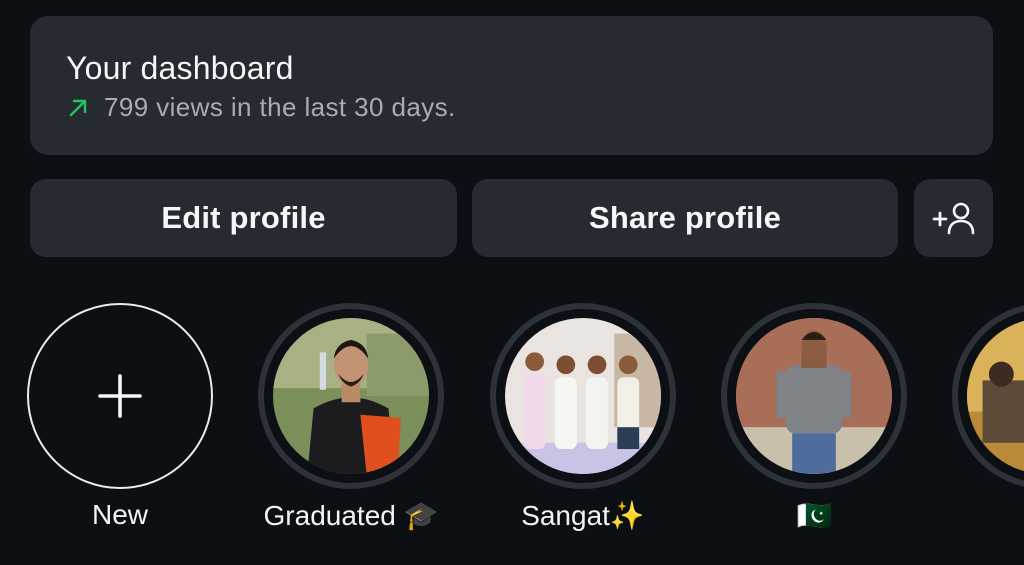  Describe the element at coordinates (119, 514) in the screenshot. I see `highlight-label: New` at that location.